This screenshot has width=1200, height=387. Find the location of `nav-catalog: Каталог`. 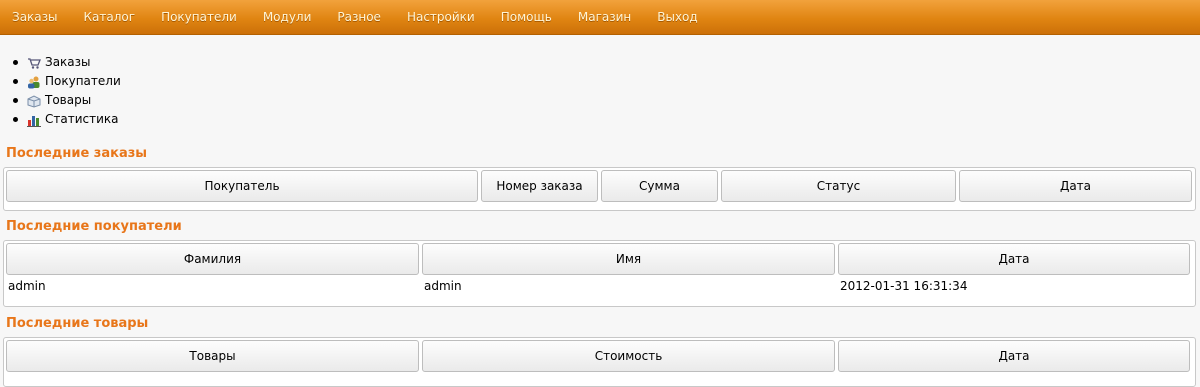

nav-catalog: Каталог is located at coordinates (110, 17).